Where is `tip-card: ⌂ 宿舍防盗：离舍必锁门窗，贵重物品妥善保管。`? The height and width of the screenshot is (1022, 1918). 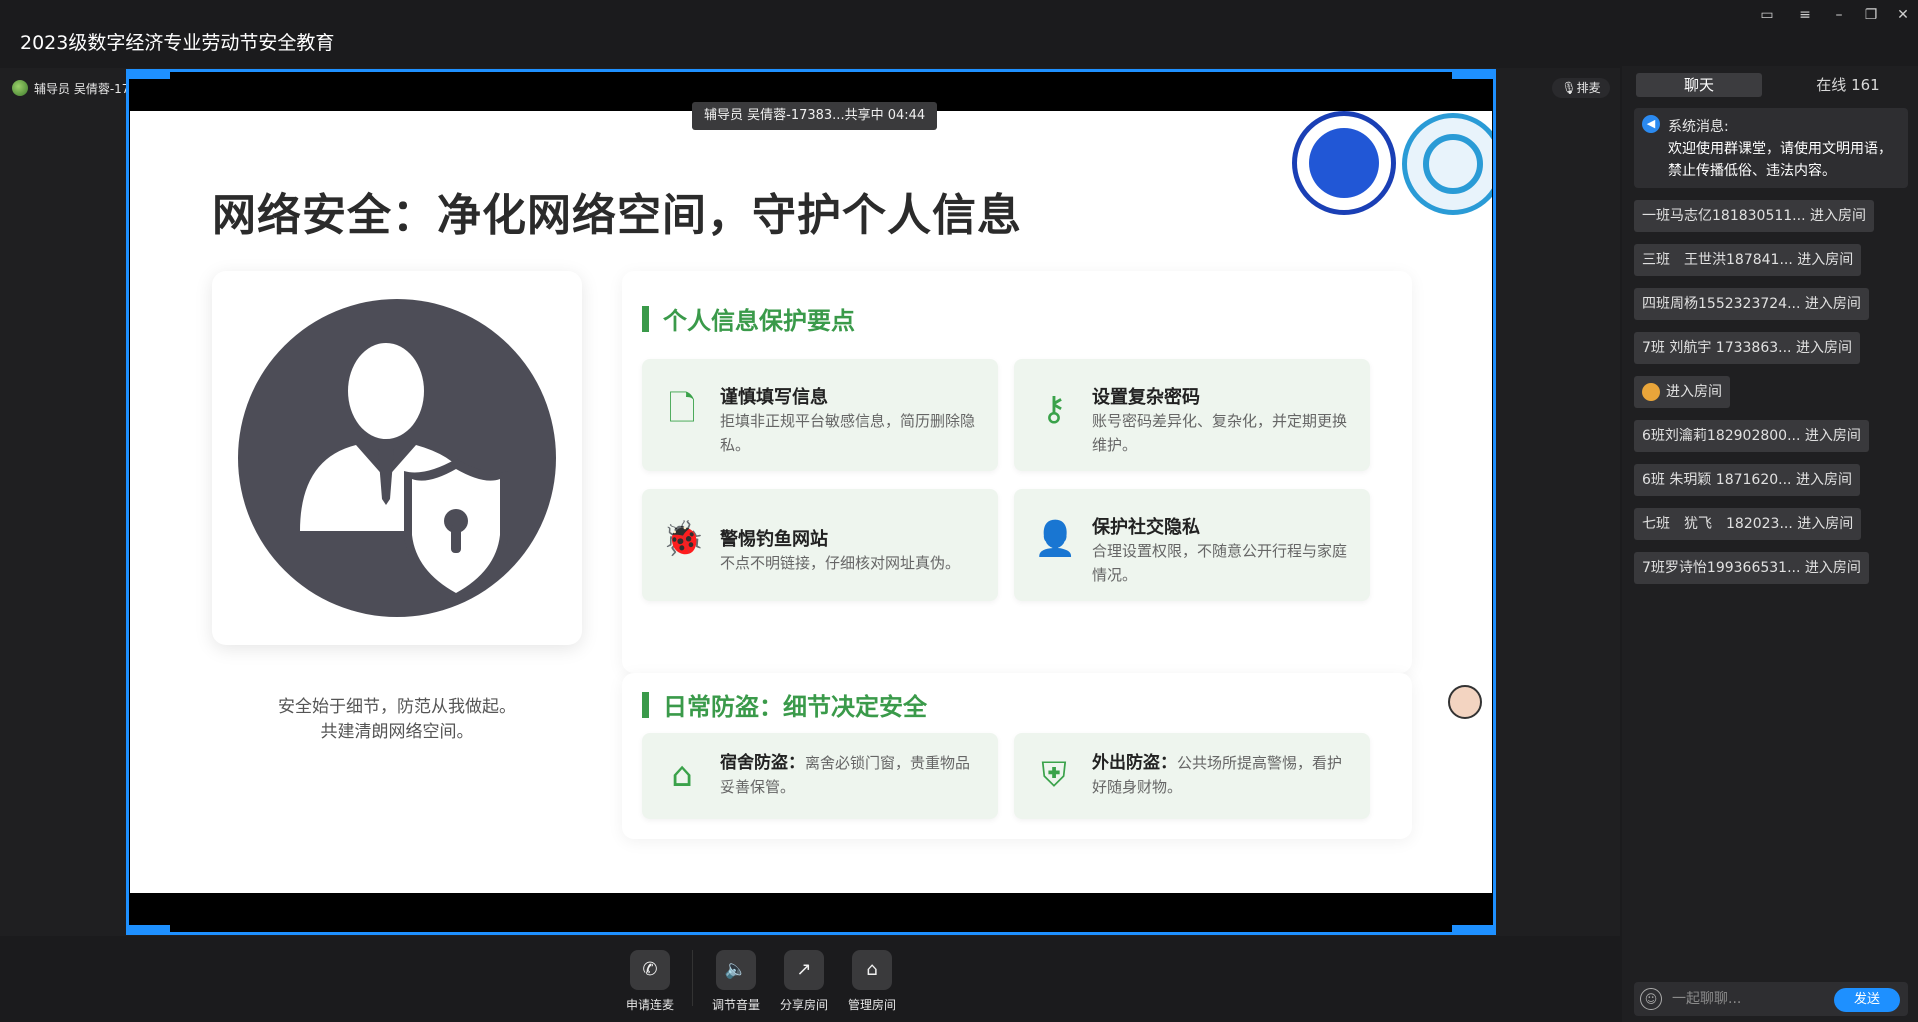 tip-card: ⌂ 宿舍防盗：离舍必锁门窗，贵重物品妥善保管。 is located at coordinates (820, 776).